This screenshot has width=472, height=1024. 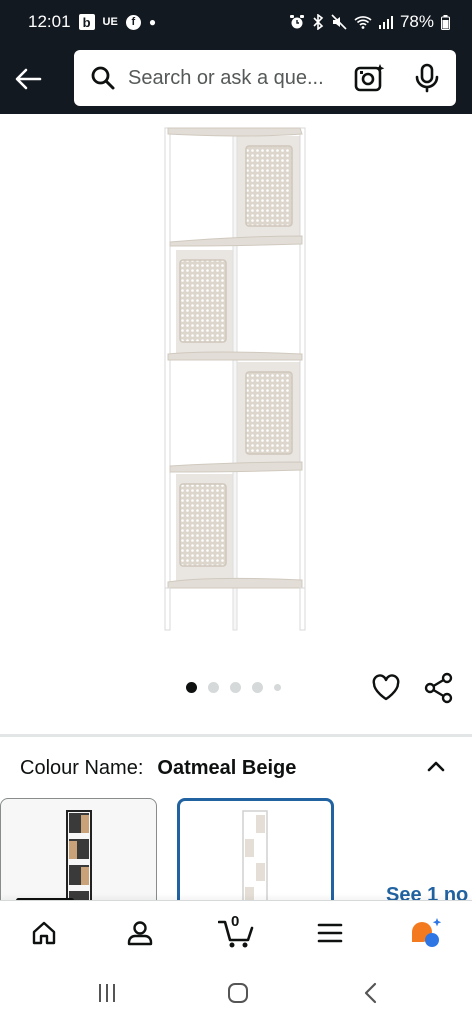 I want to click on home-icon, so click(x=44, y=933).